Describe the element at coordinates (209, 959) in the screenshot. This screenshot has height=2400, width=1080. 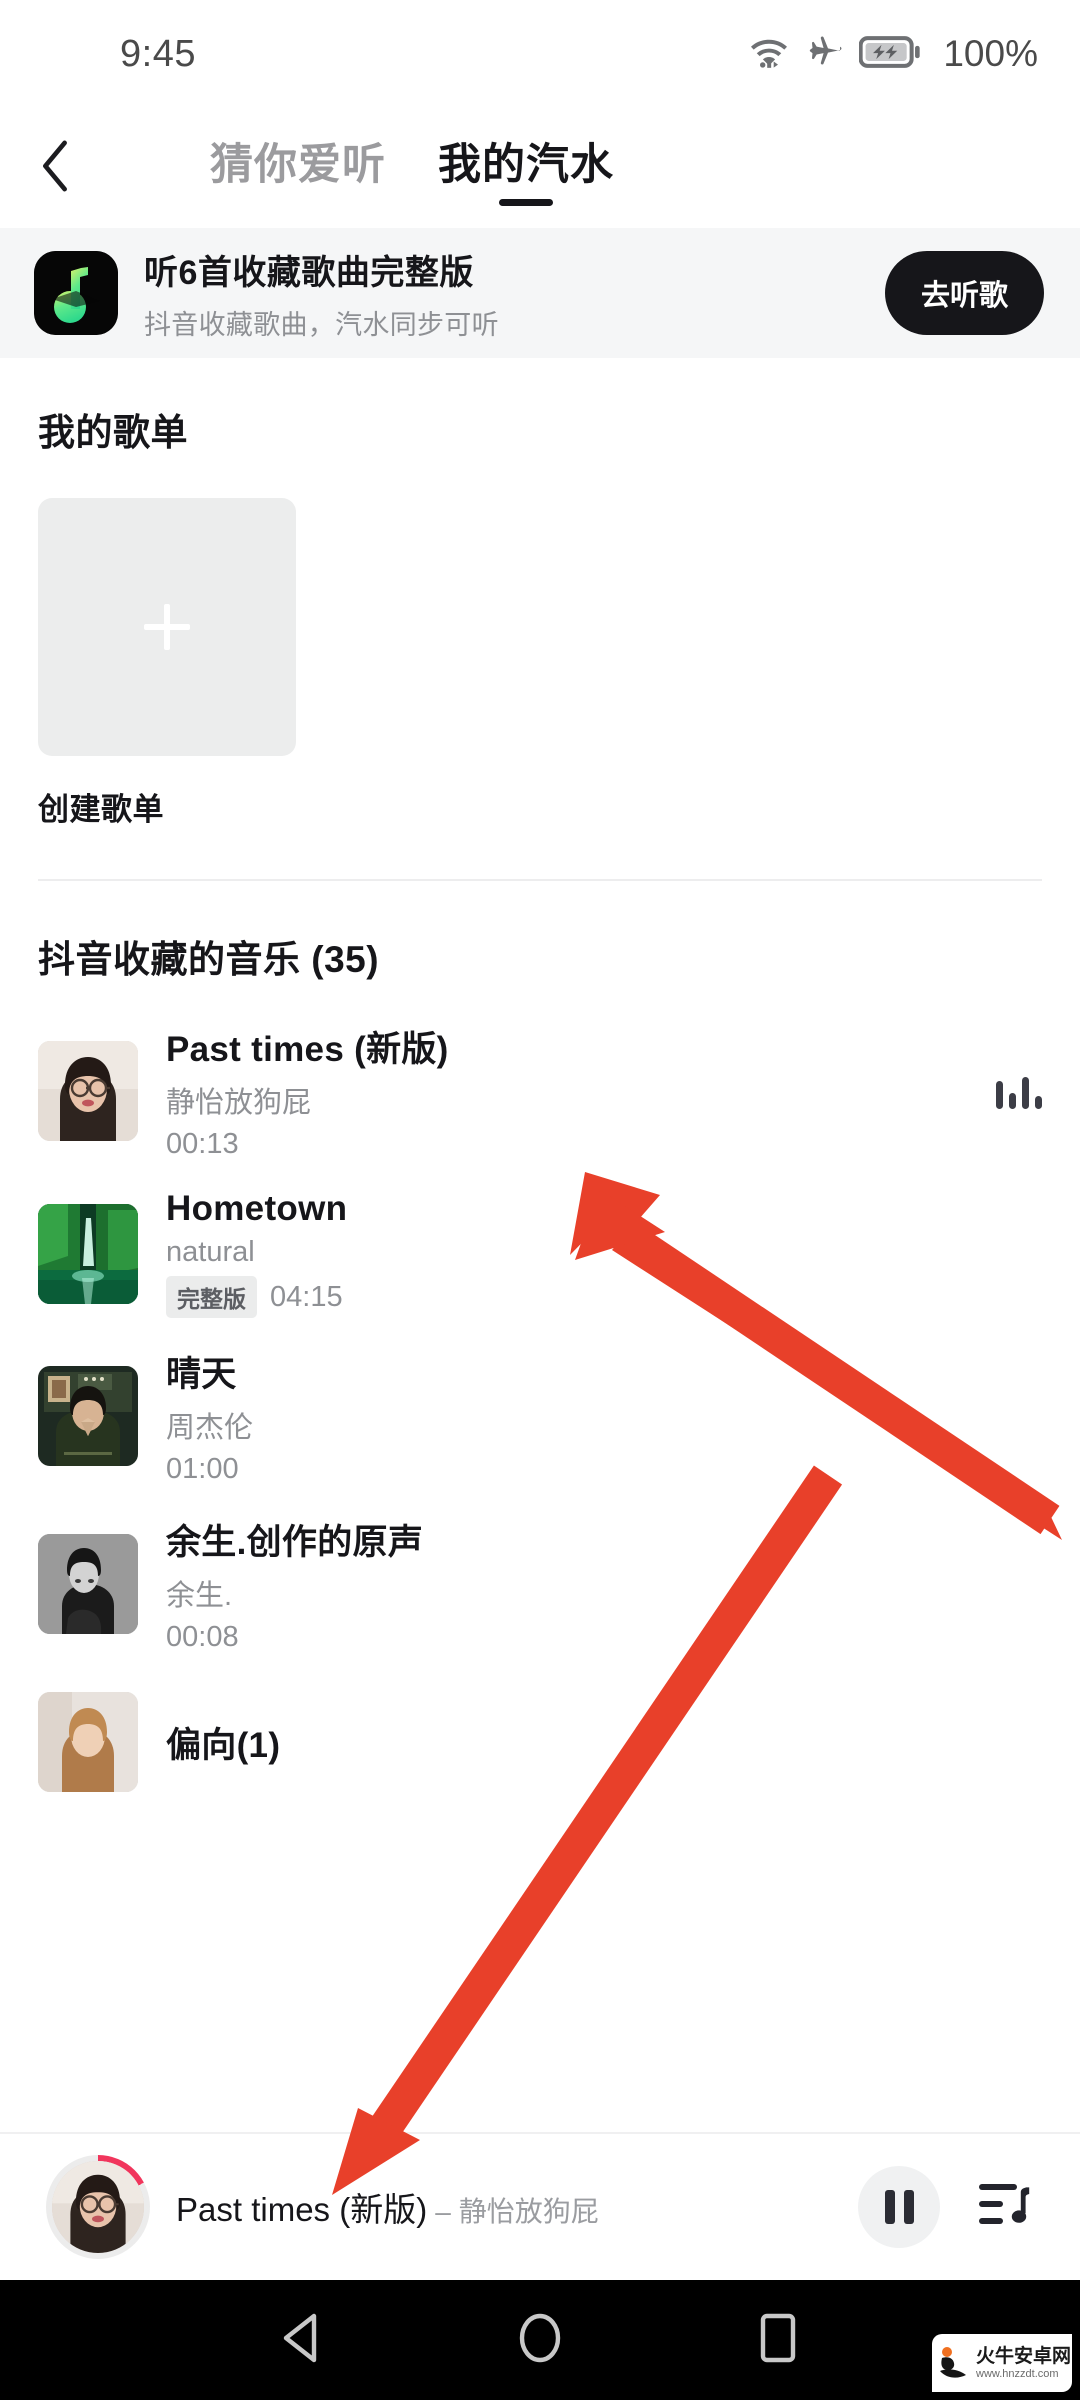
I see `collected-music-title: 抖音收藏的音乐 (35)` at that location.